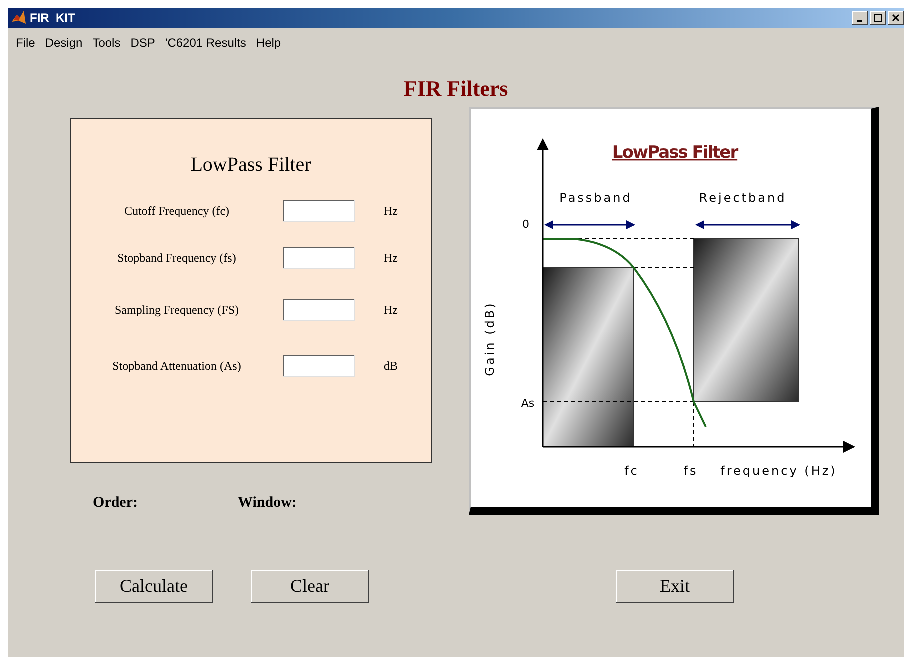 Image resolution: width=904 pixels, height=657 pixels. I want to click on result-label: Window:, so click(267, 503).